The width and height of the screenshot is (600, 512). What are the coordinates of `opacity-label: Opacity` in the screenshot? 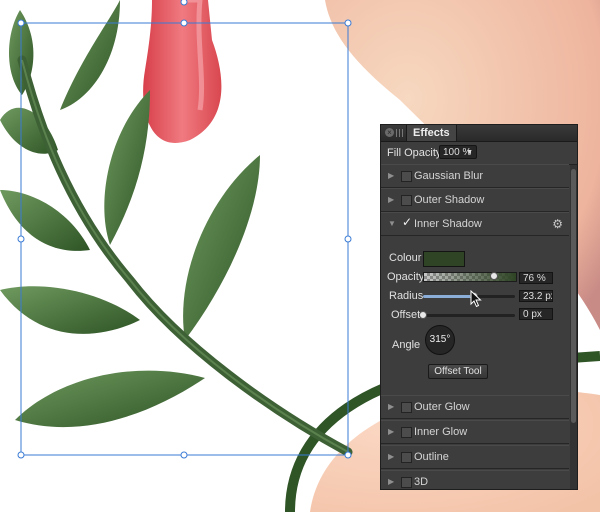 It's located at (406, 277).